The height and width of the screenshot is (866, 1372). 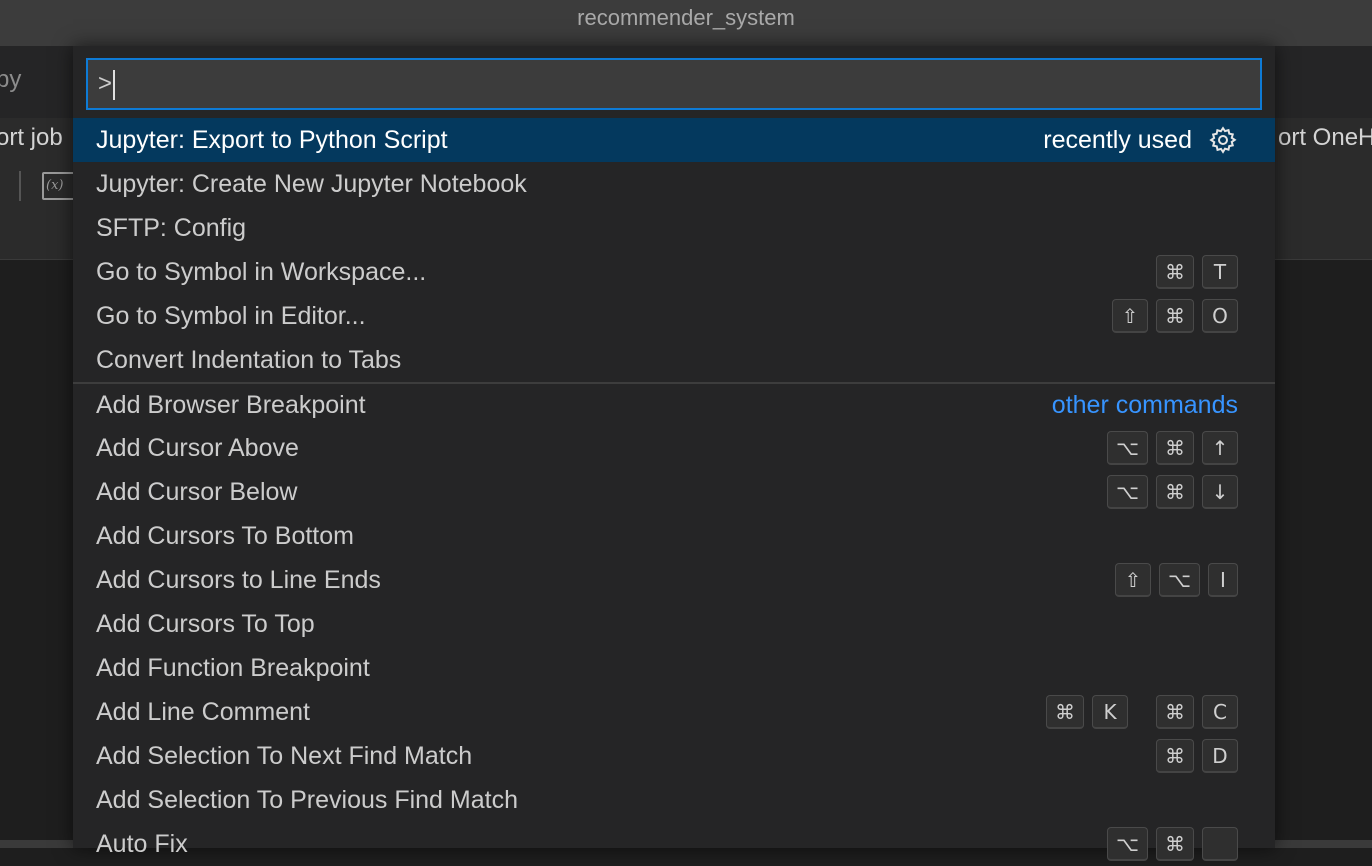 I want to click on command-meta: ⌥ ⌘ ↑, so click(x=1172, y=448).